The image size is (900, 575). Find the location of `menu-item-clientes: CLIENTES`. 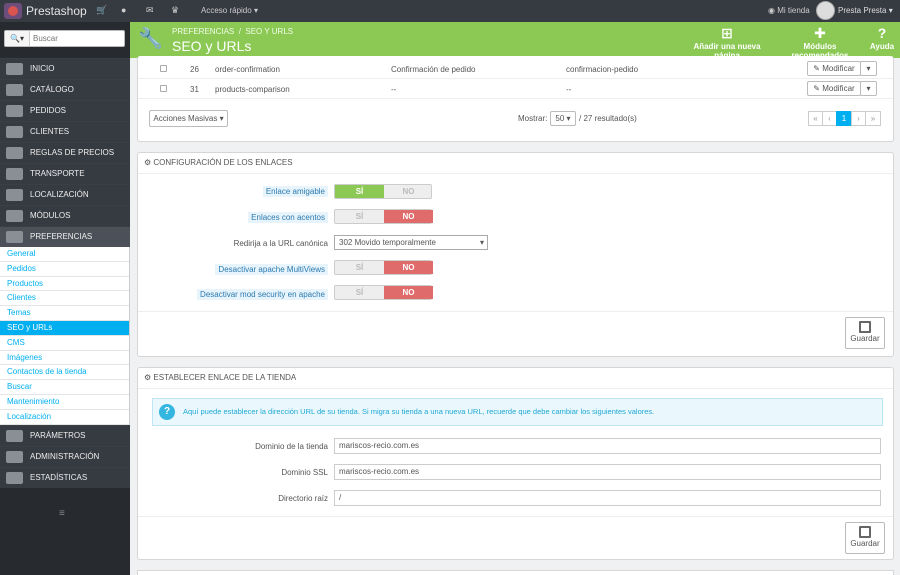

menu-item-clientes: CLIENTES is located at coordinates (65, 131).